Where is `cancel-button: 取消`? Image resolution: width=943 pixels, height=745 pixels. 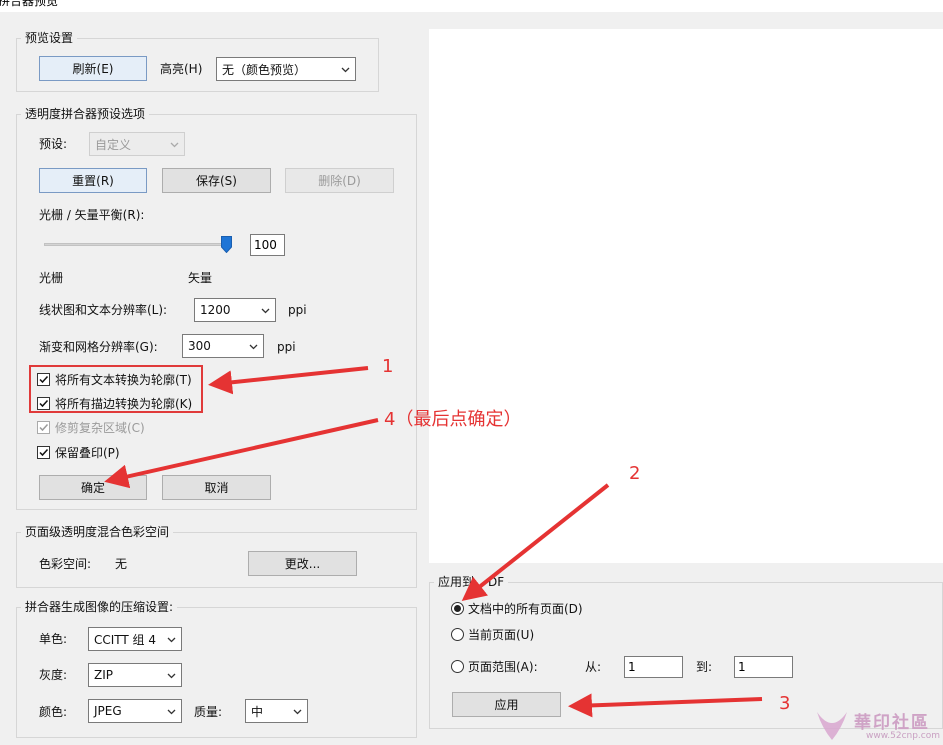
cancel-button: 取消 is located at coordinates (216, 487).